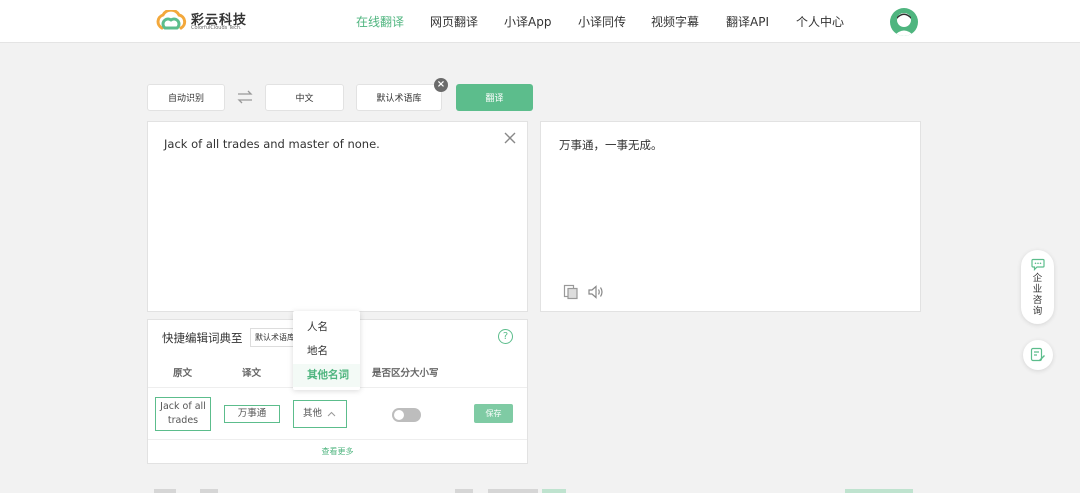  Describe the element at coordinates (675, 21) in the screenshot. I see `nav-video-subtitles: 视频字幕` at that location.